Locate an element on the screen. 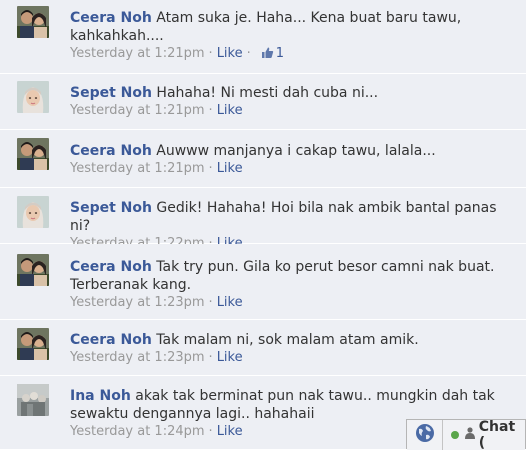 The image size is (526, 451). notifications-globe-button is located at coordinates (425, 435).